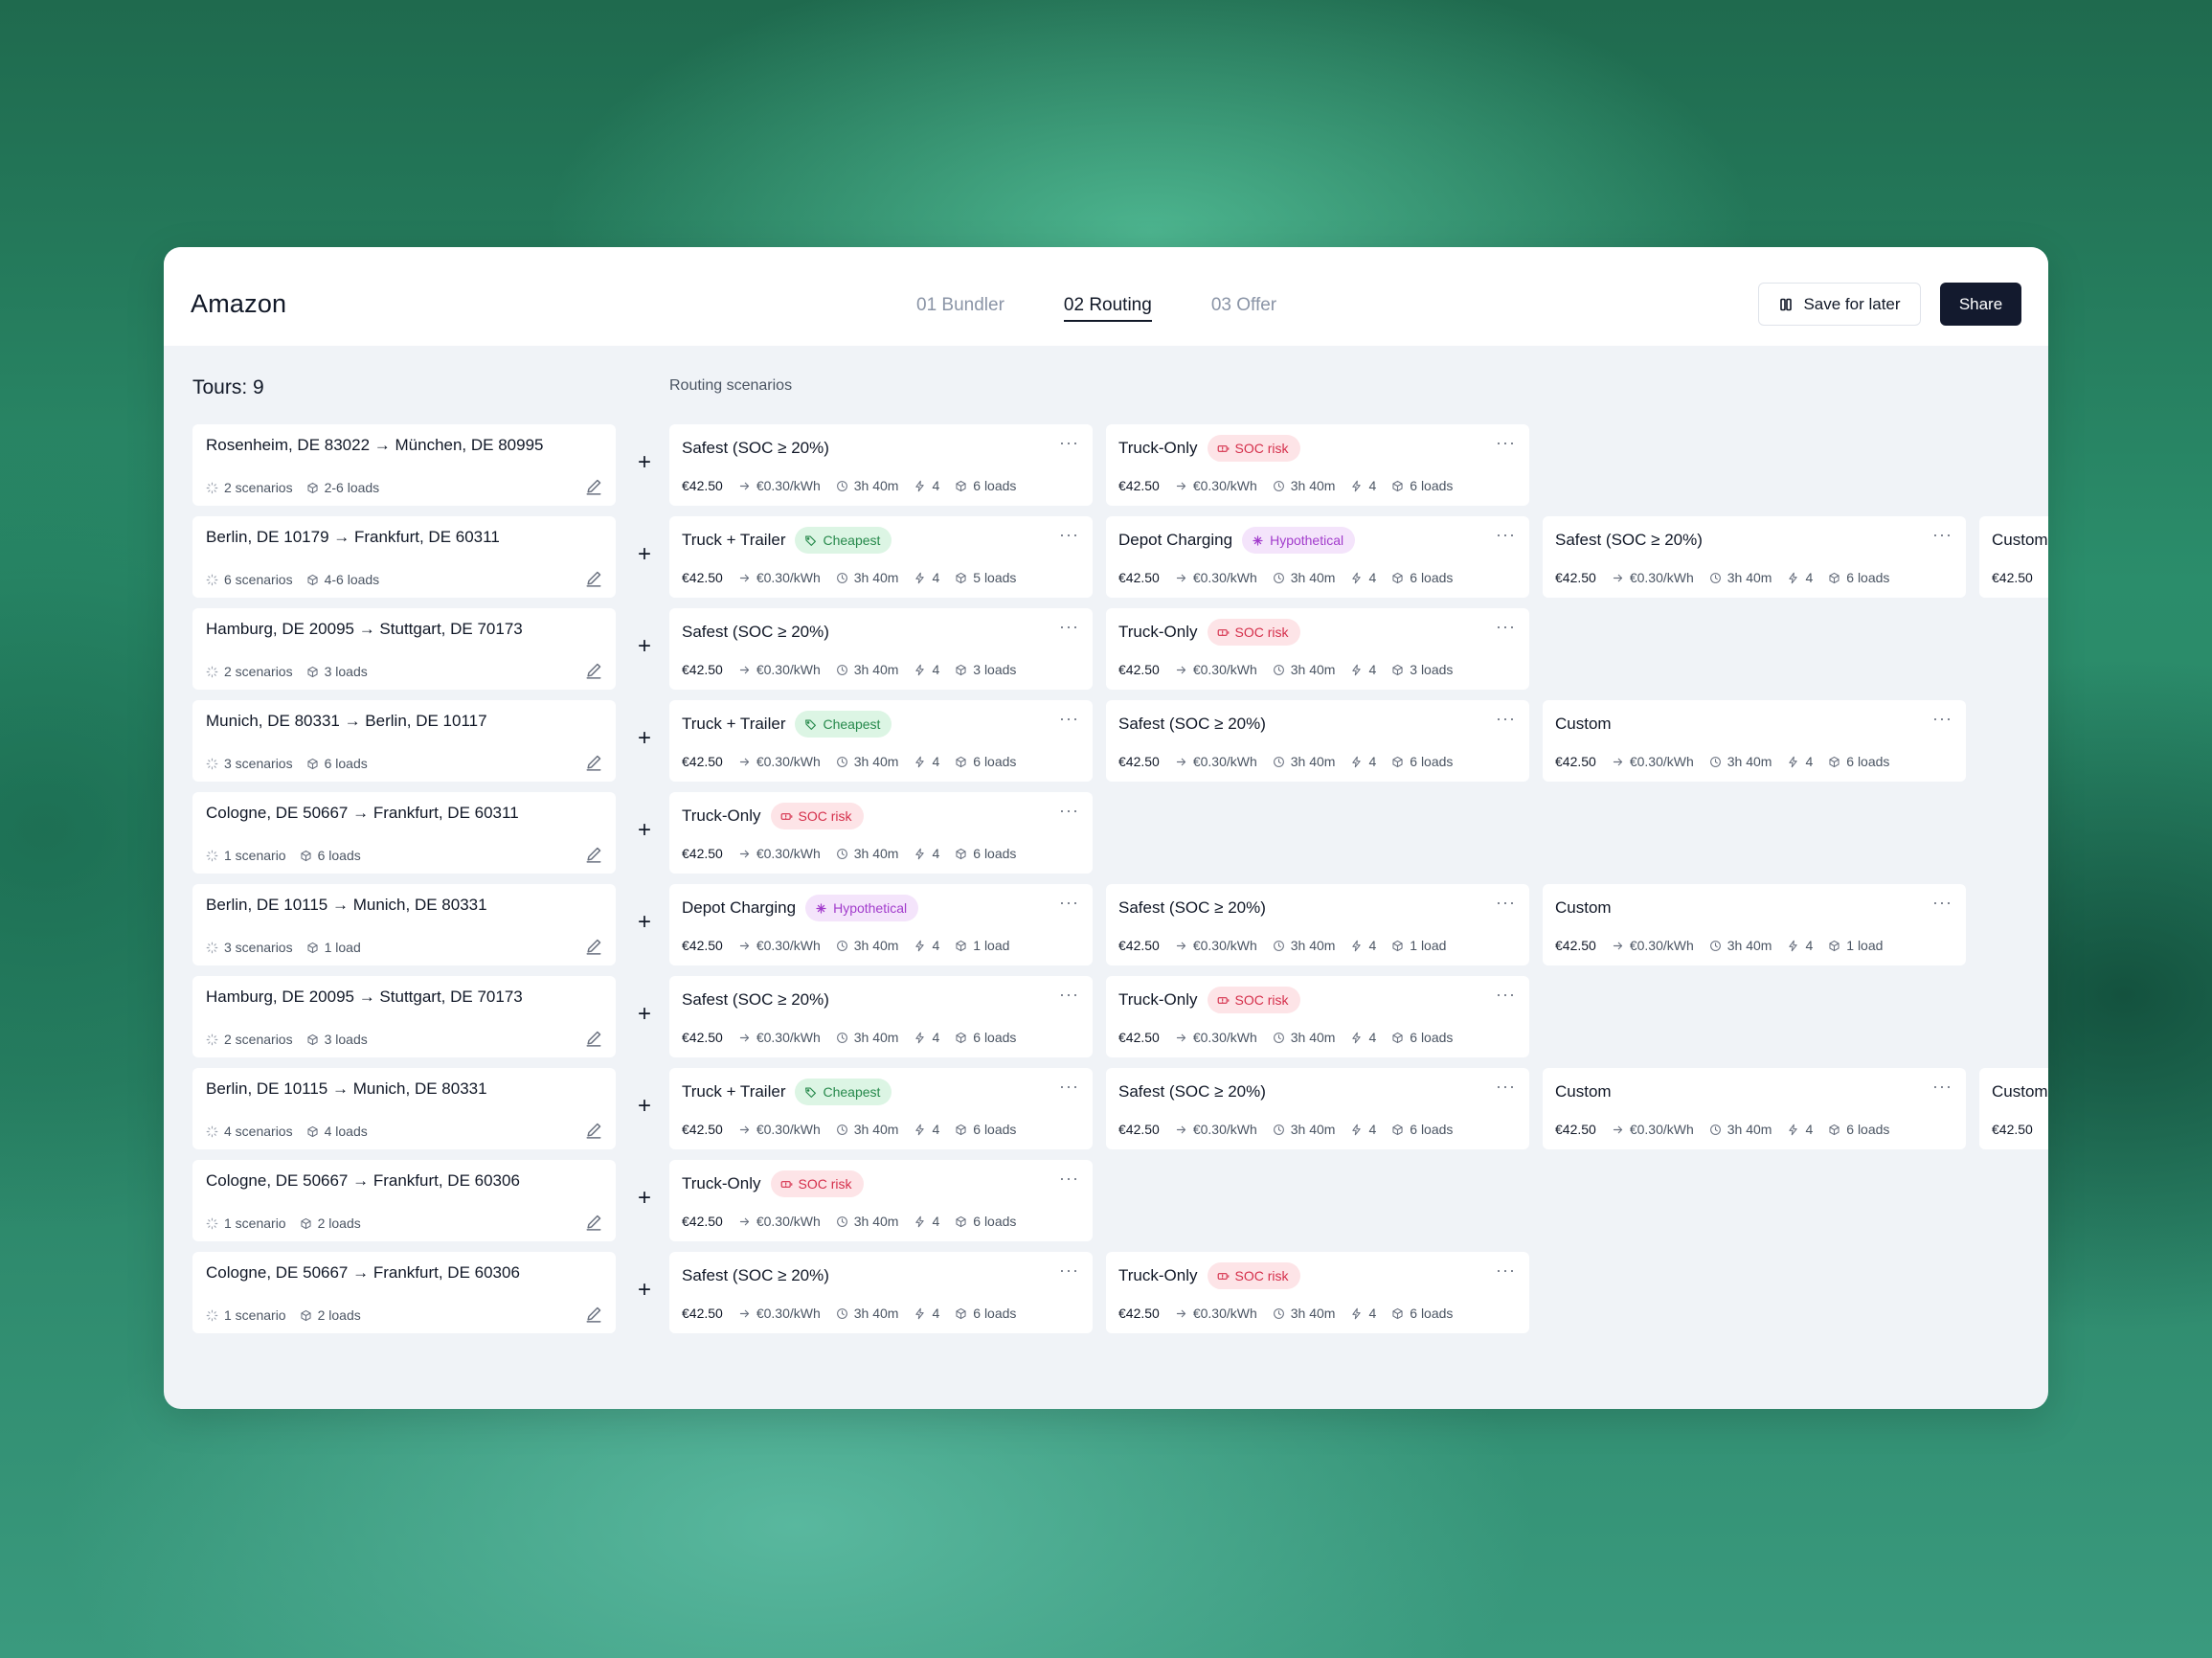 This screenshot has width=2212, height=1658. Describe the element at coordinates (1243, 308) in the screenshot. I see `tab-offer: 03 Offer` at that location.